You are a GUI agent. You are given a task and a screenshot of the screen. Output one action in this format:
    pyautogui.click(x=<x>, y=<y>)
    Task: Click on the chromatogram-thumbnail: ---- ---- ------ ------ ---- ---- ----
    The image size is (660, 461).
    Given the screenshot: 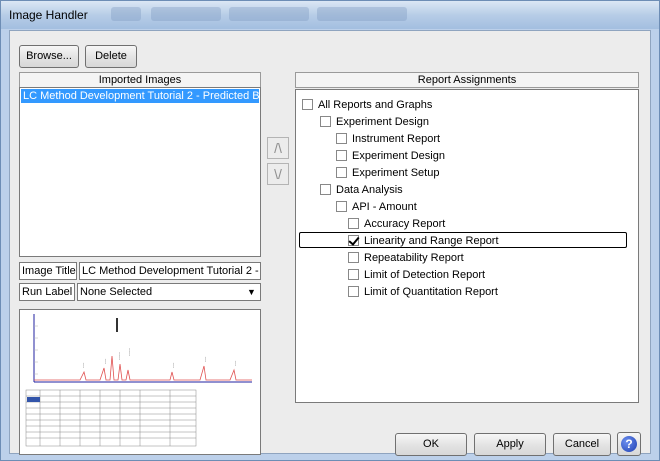 What is the action you would take?
    pyautogui.click(x=140, y=382)
    